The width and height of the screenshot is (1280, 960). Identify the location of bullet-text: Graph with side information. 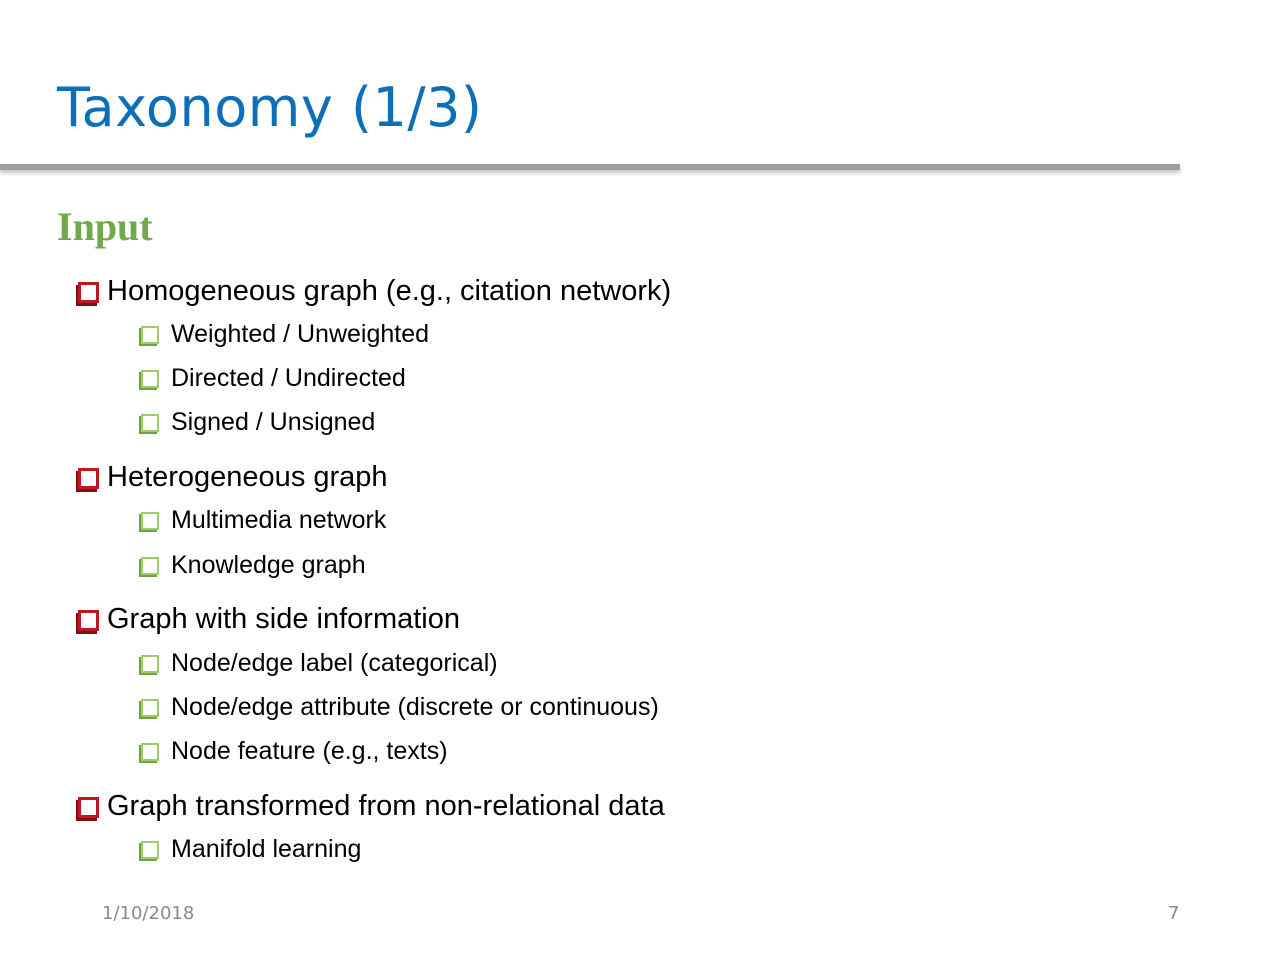
(283, 618).